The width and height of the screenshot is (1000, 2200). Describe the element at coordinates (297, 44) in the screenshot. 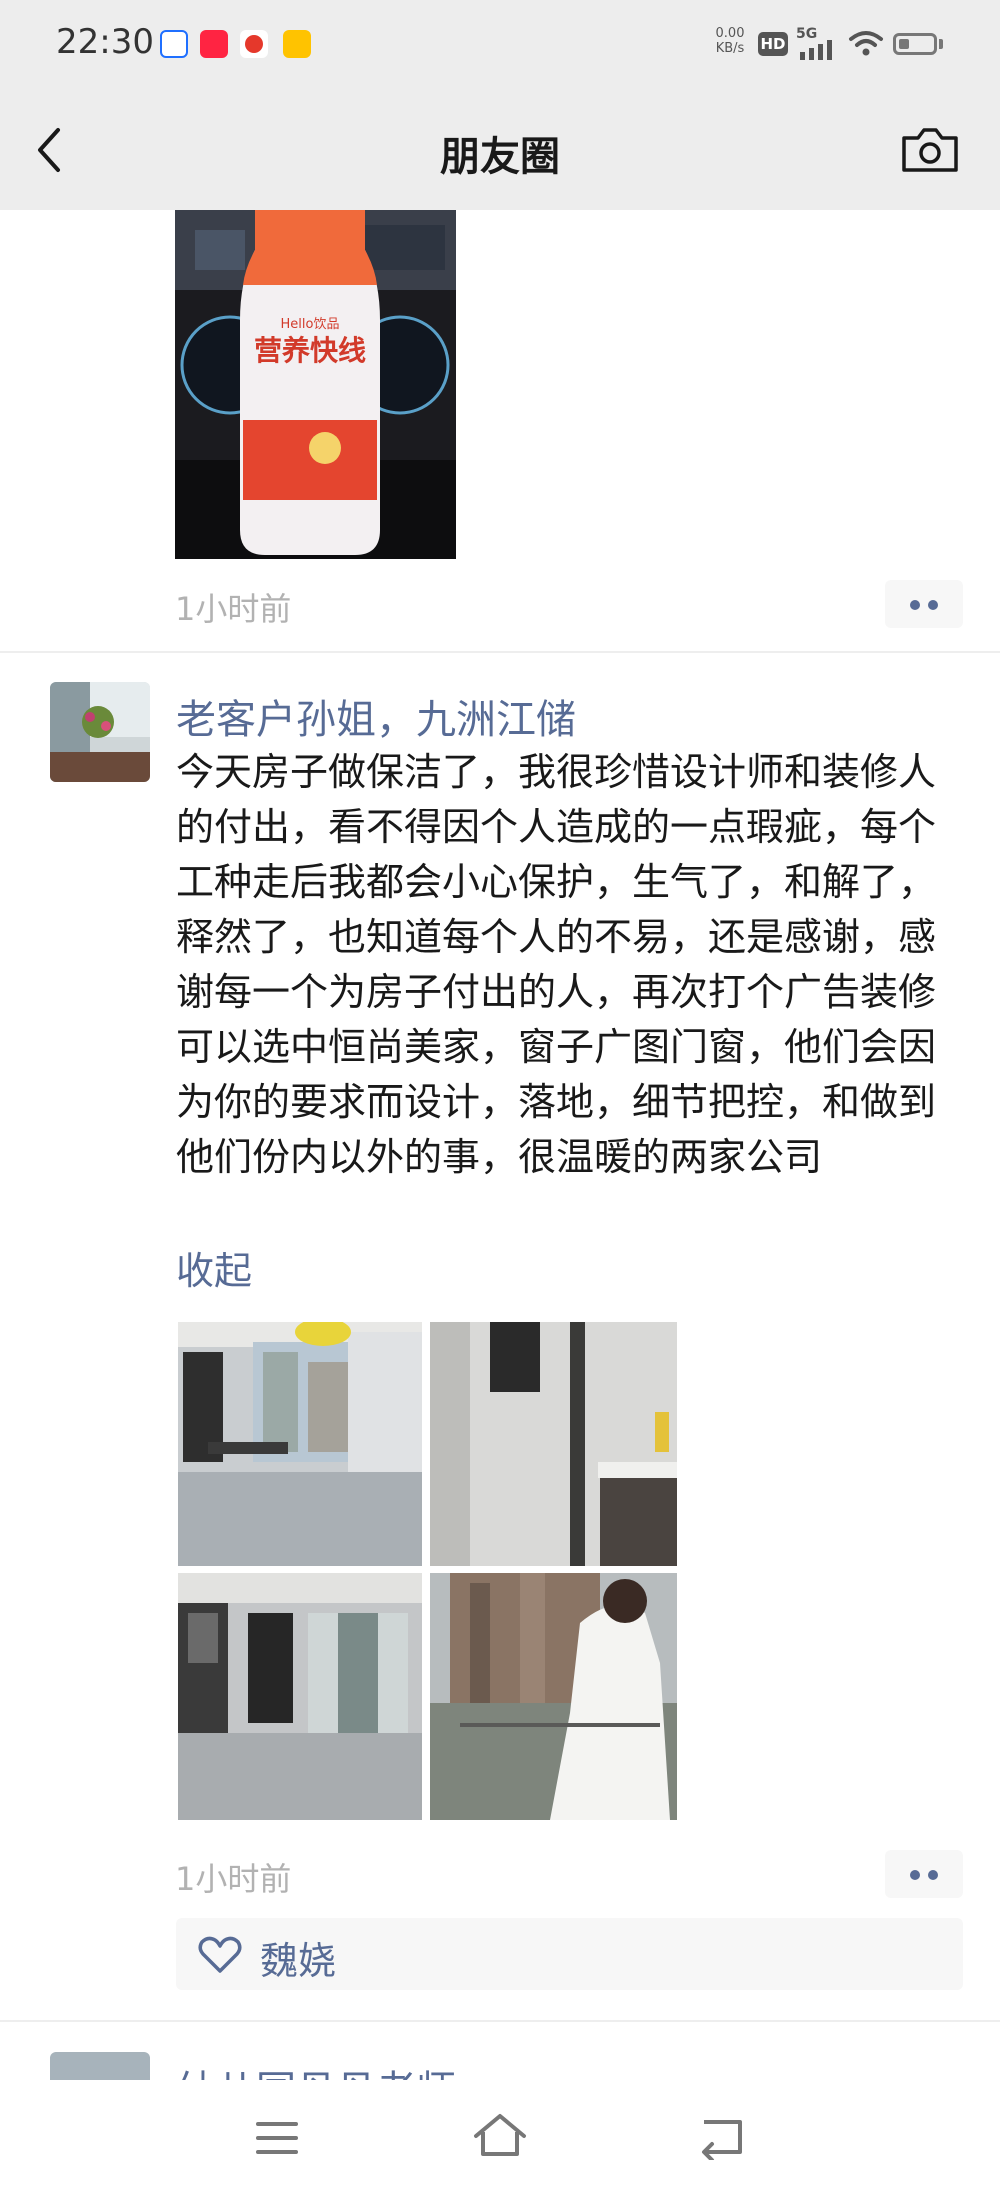

I see `meituan-icon` at that location.